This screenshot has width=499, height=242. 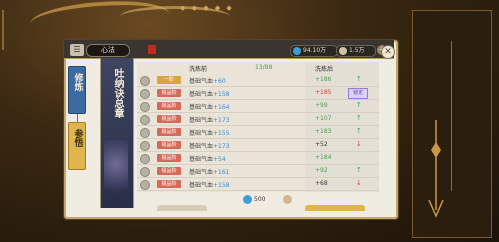 What do you see at coordinates (17, 30) in the screenshot?
I see `decor-corner` at bounding box center [17, 30].